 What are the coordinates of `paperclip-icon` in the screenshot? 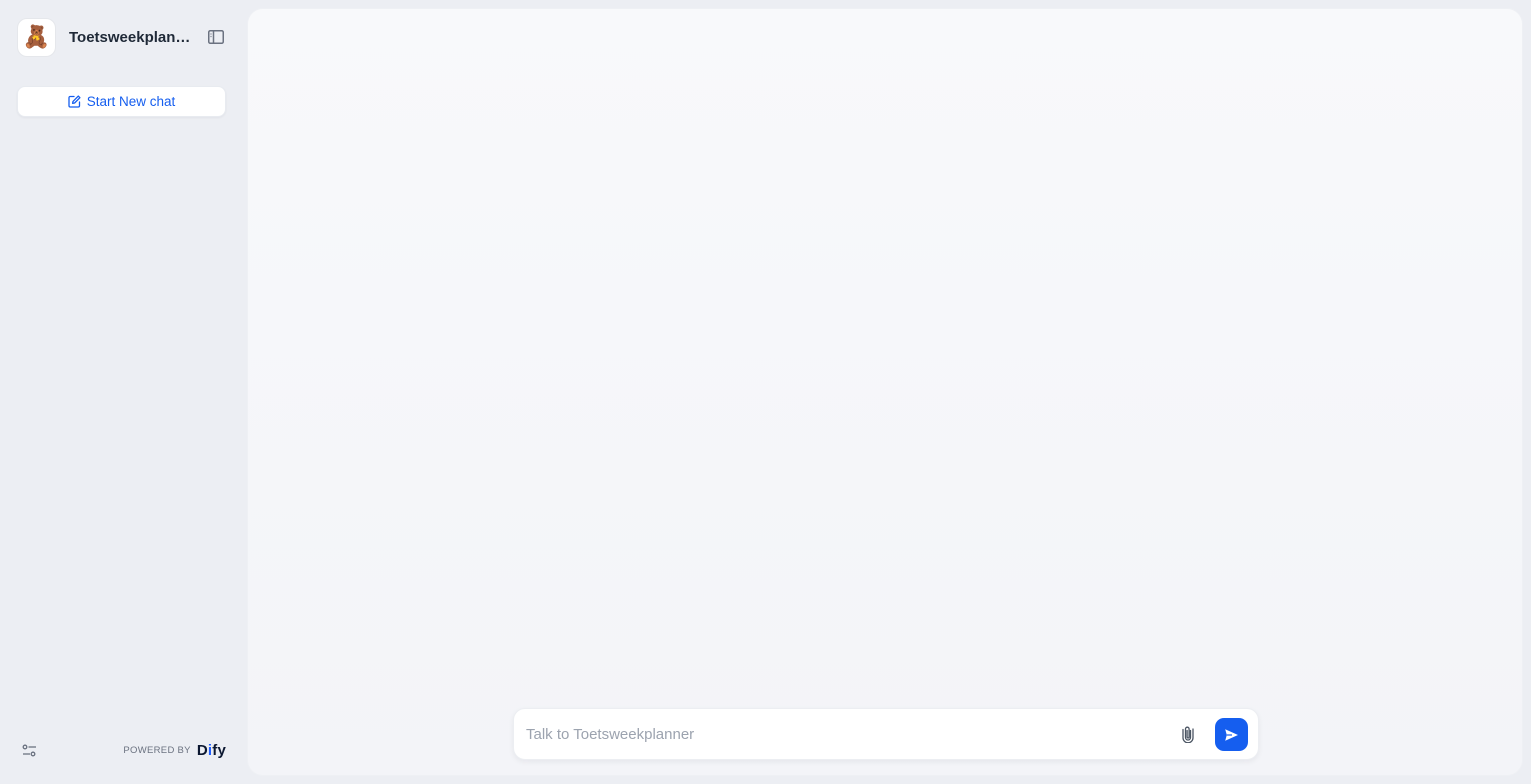 It's located at (1188, 734).